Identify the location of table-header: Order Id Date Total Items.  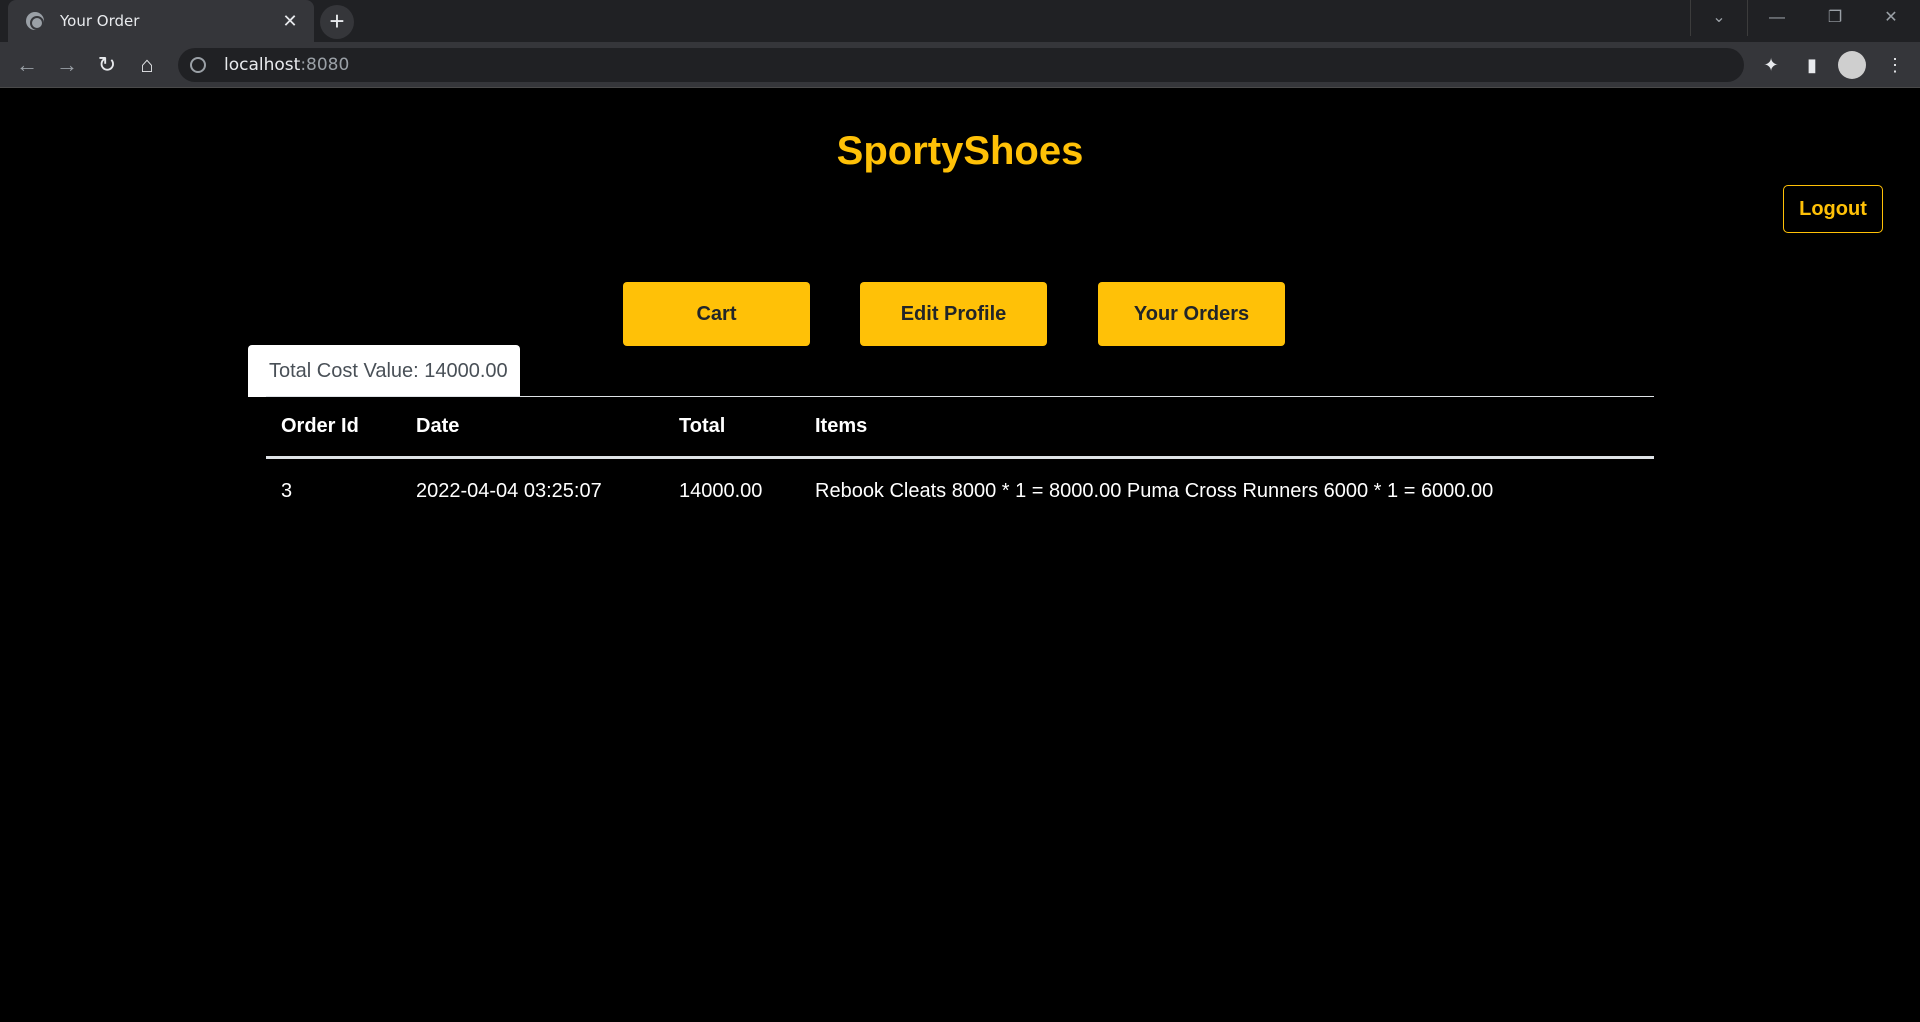
(960, 428).